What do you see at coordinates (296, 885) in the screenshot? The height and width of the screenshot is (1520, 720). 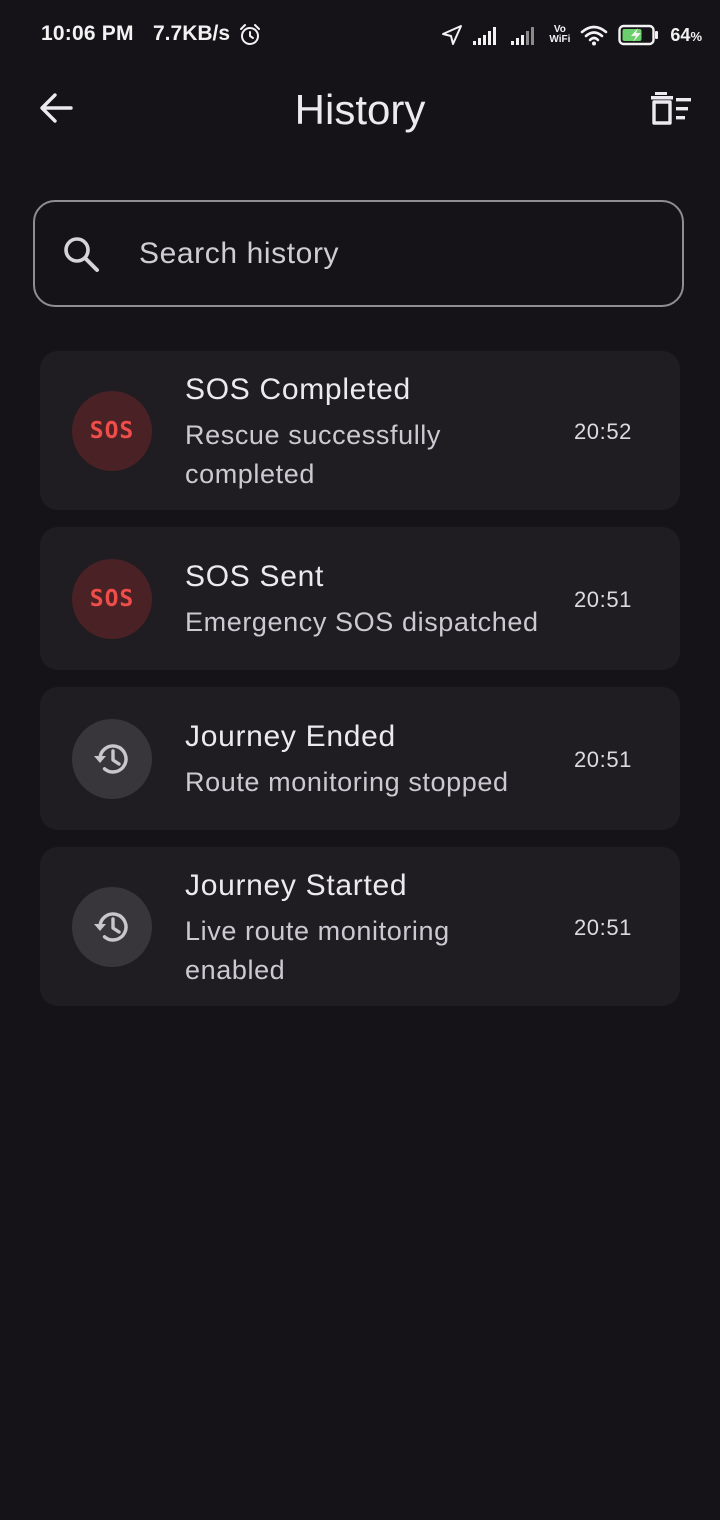 I see `history-item-title: Journey Started` at bounding box center [296, 885].